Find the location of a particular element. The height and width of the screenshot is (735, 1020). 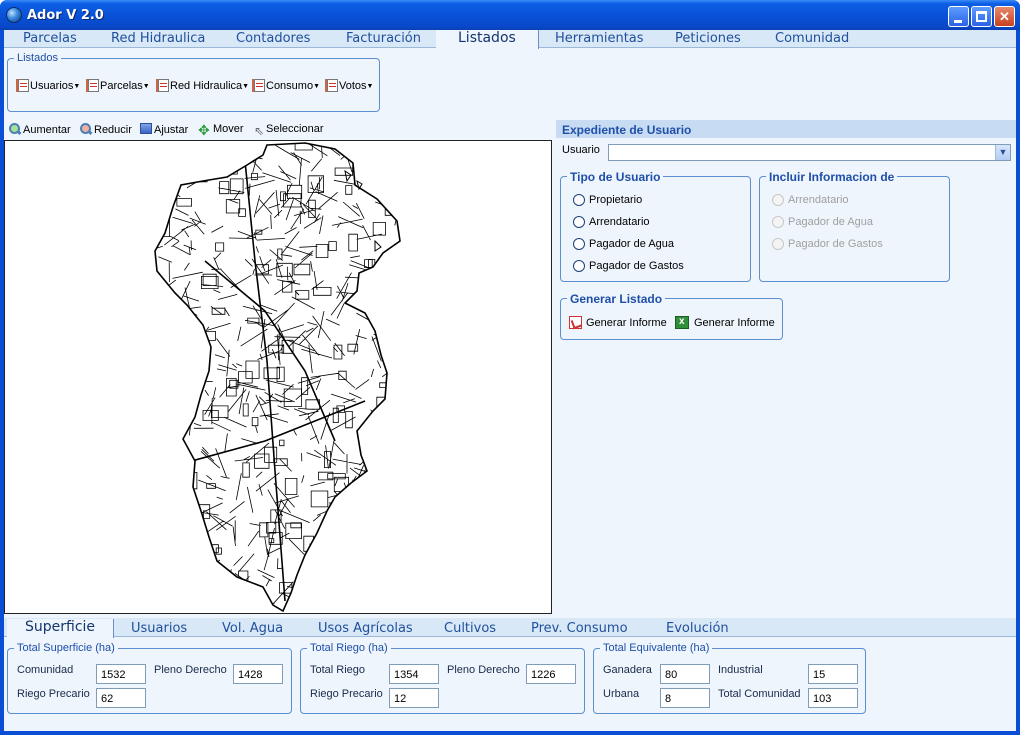

radio-pagador-agua: Pagador de Agua is located at coordinates (623, 244).